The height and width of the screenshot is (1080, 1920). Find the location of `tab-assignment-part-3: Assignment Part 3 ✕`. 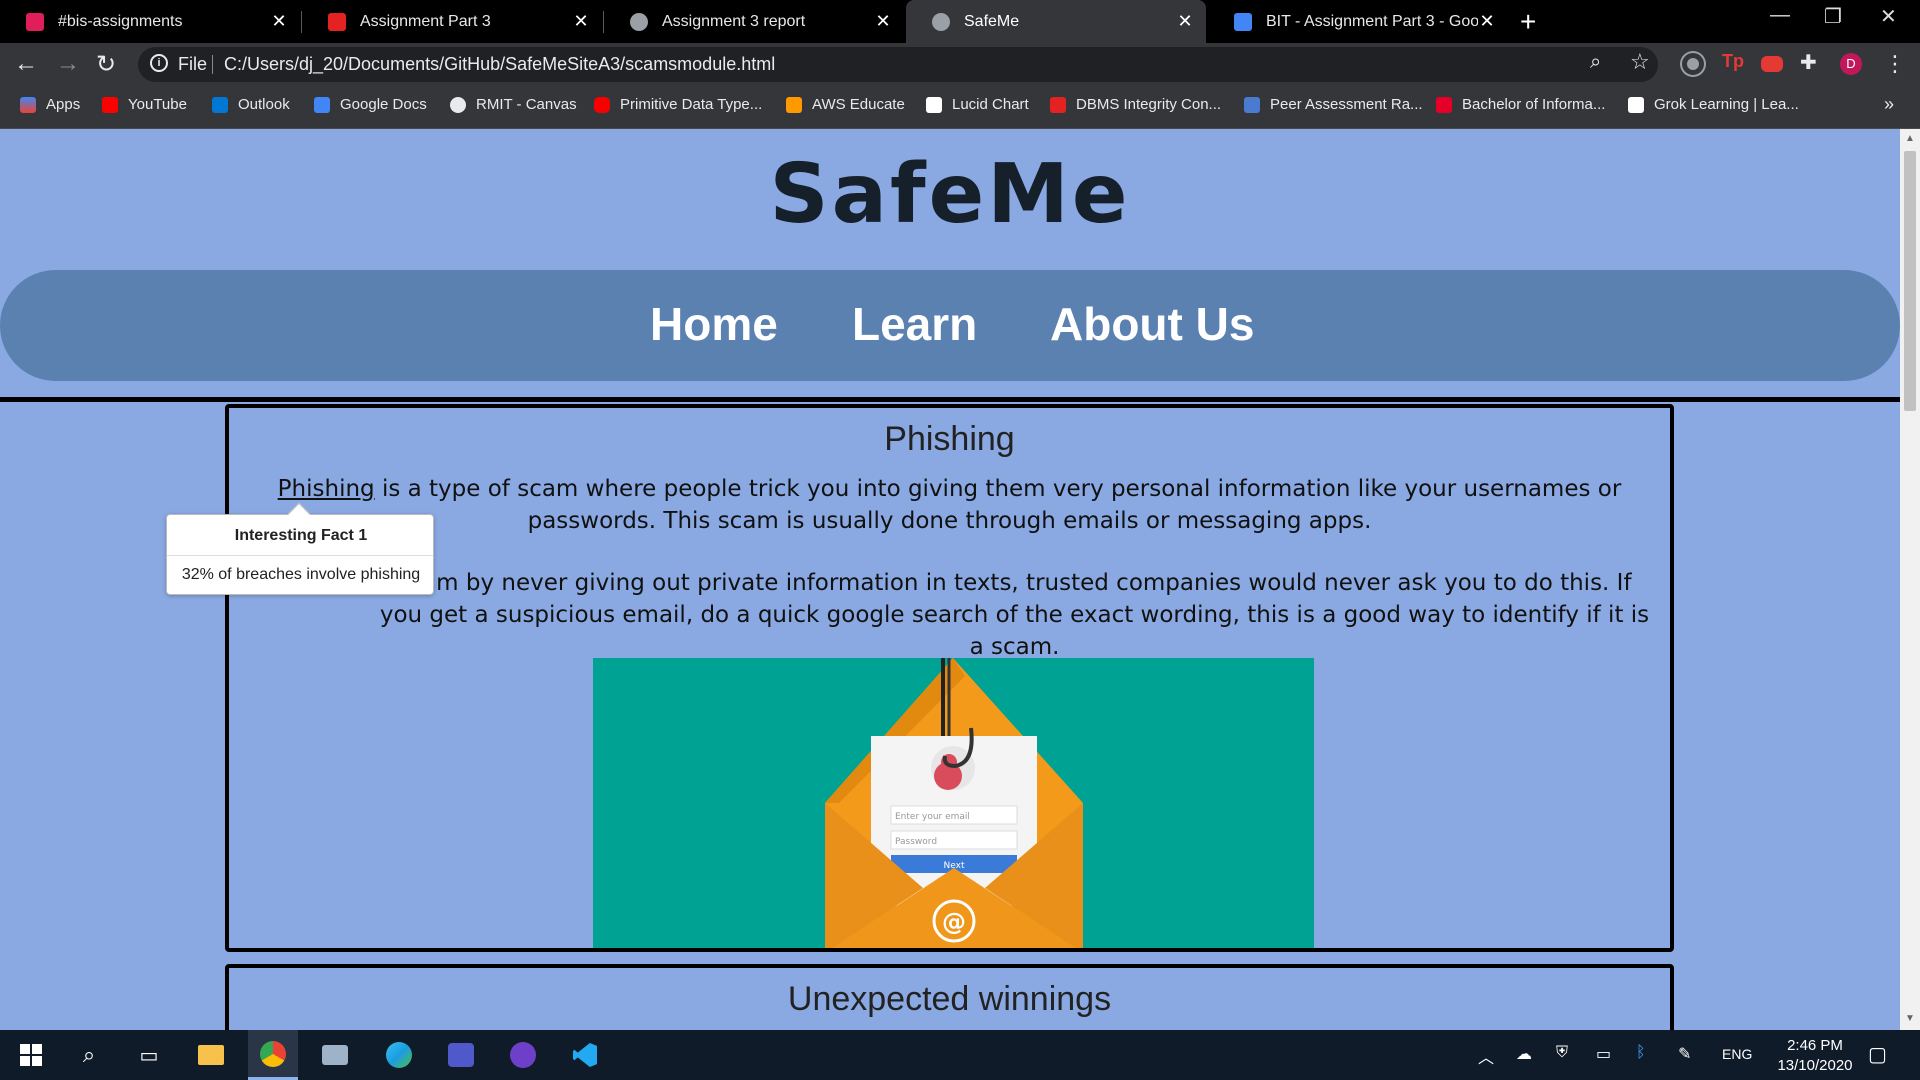

tab-assignment-part-3: Assignment Part 3 ✕ is located at coordinates (452, 21).